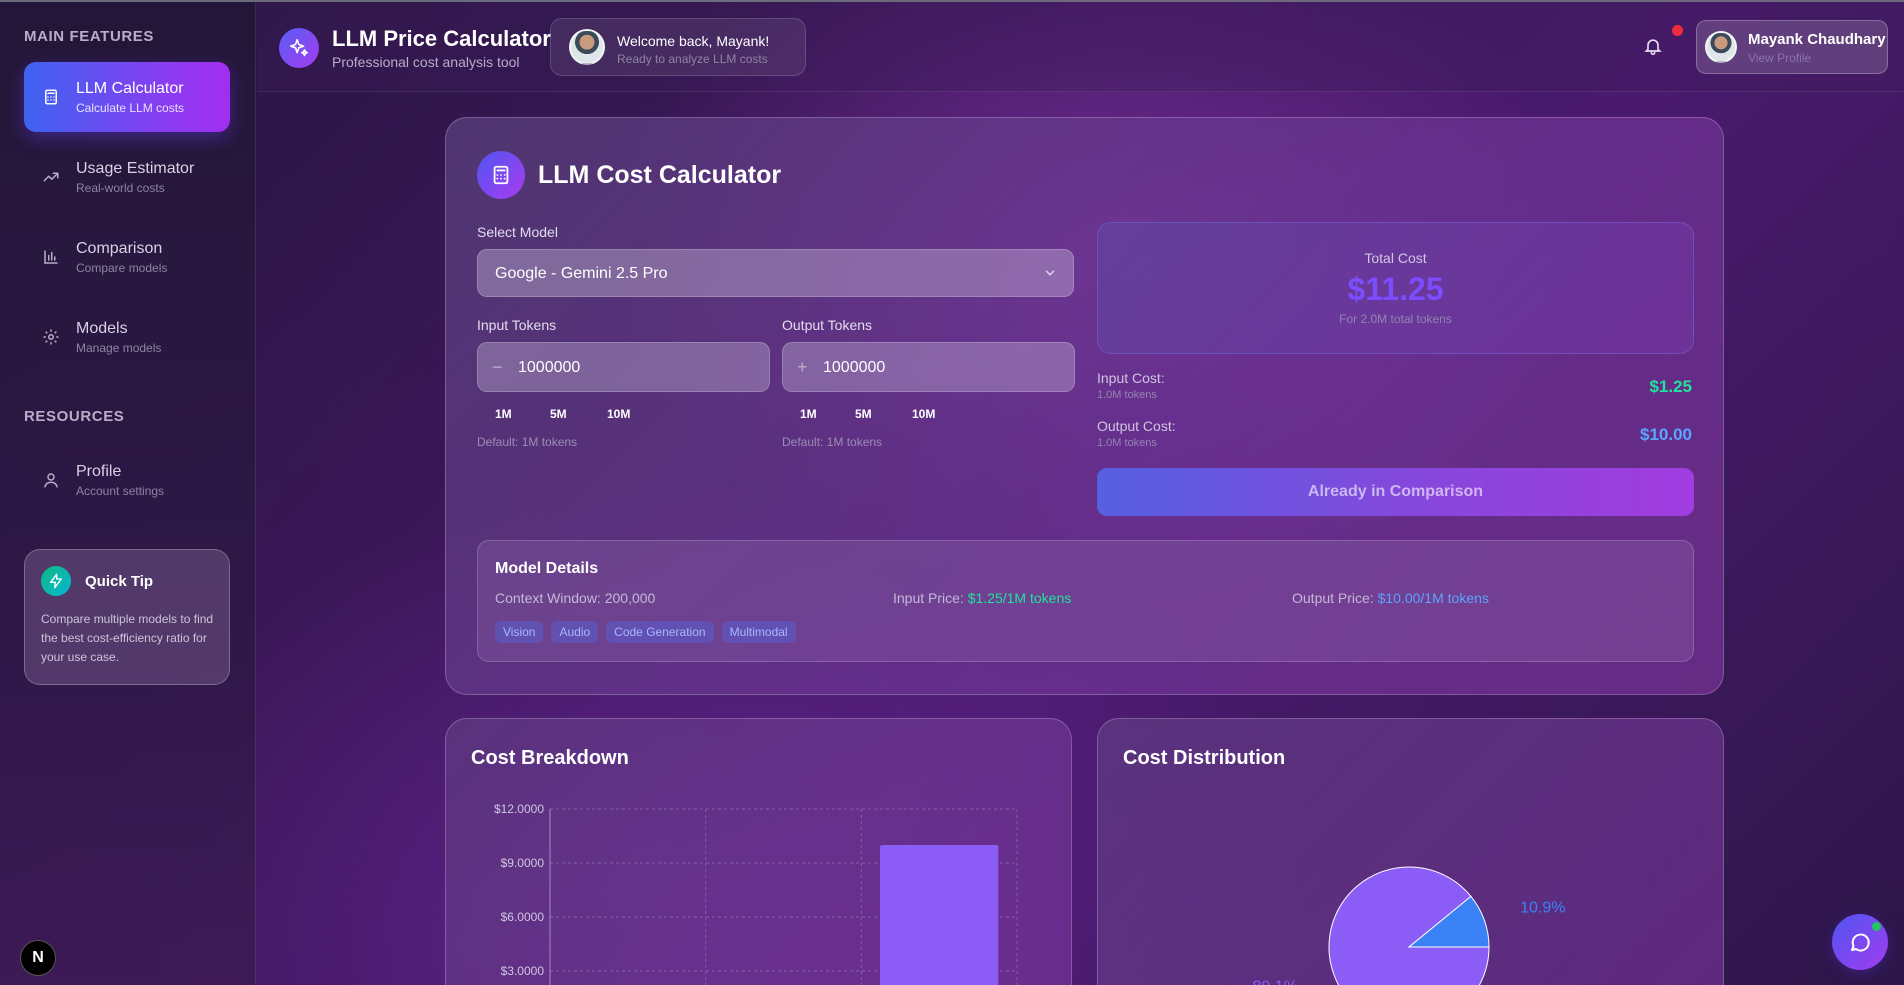 Image resolution: width=1904 pixels, height=985 pixels. What do you see at coordinates (523, 971) in the screenshot?
I see `y-tick-label: $3.0000` at bounding box center [523, 971].